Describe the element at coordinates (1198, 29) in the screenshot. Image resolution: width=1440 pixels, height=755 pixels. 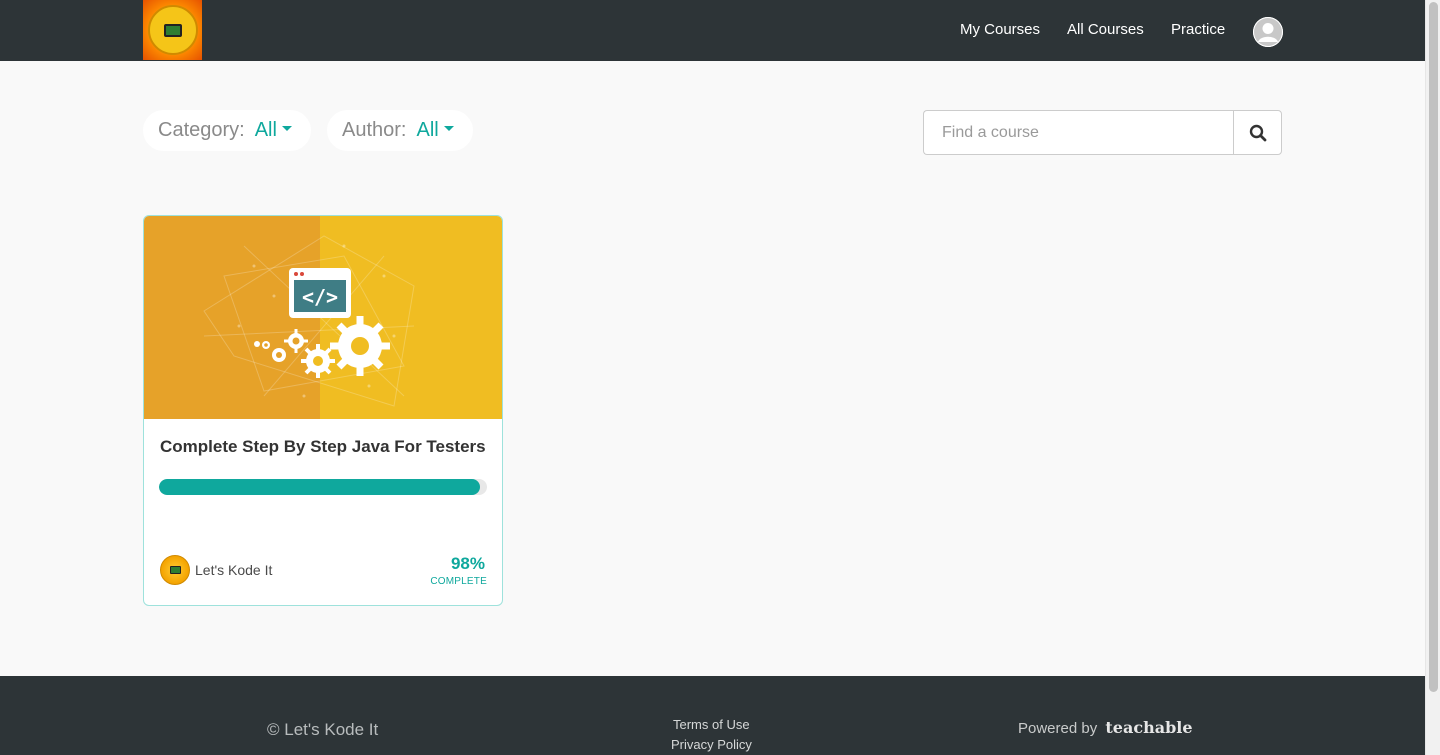
I see `nav-practice: Practice` at that location.